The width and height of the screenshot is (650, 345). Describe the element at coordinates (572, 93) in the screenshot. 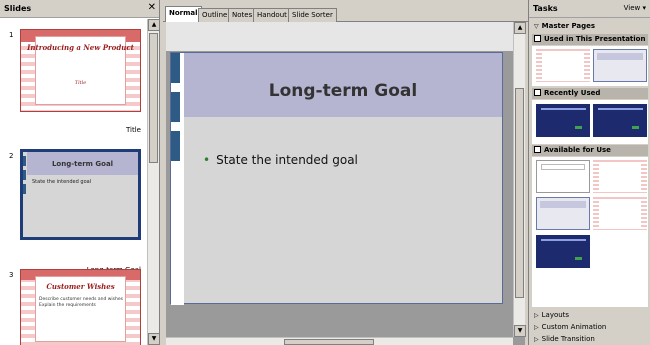

I see `section-label: Recently Used` at that location.